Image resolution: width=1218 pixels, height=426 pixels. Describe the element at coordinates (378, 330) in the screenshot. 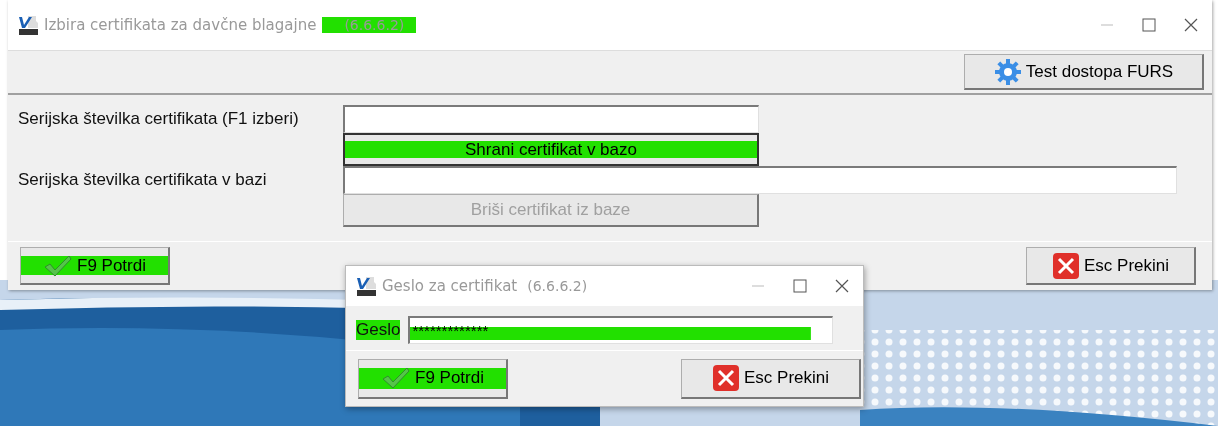

I see `password-label: Geslo` at that location.